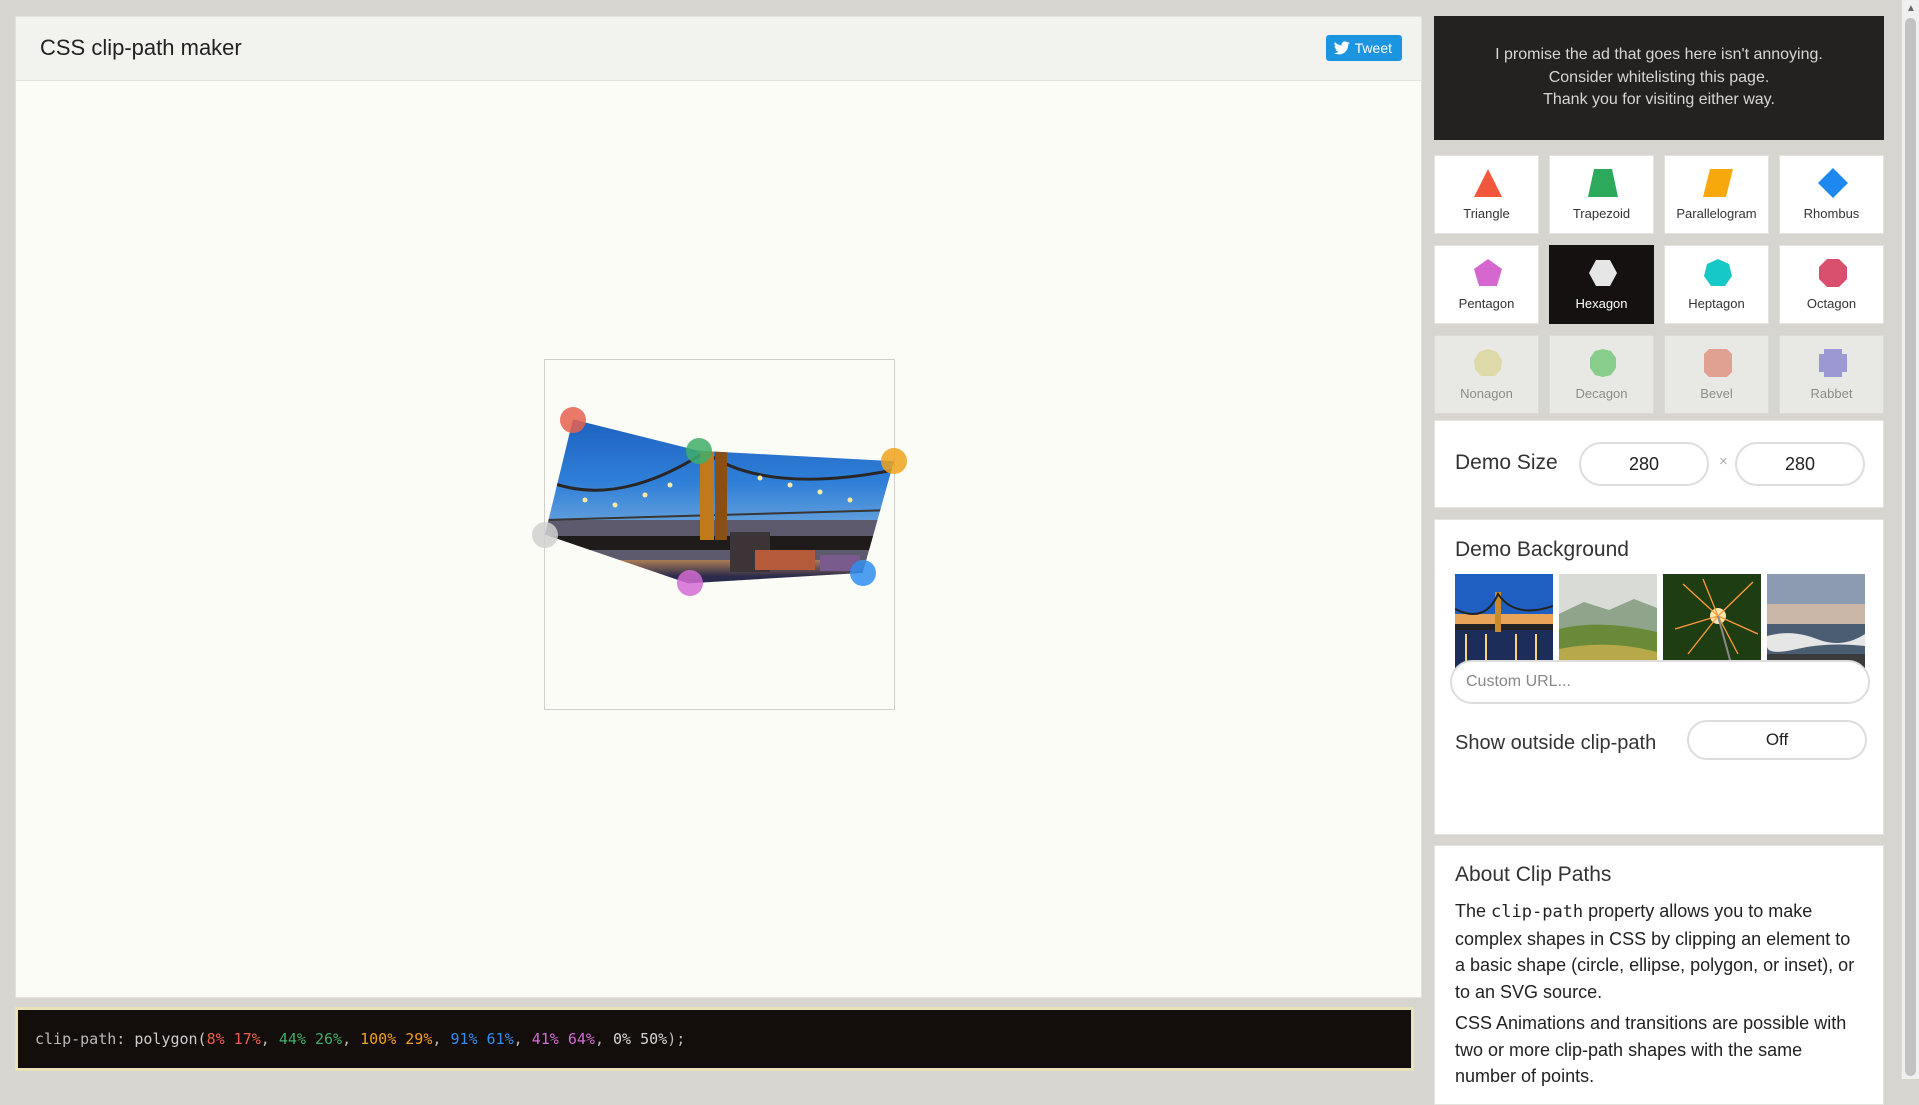  I want to click on shape-label: Trapezoid, so click(1601, 213).